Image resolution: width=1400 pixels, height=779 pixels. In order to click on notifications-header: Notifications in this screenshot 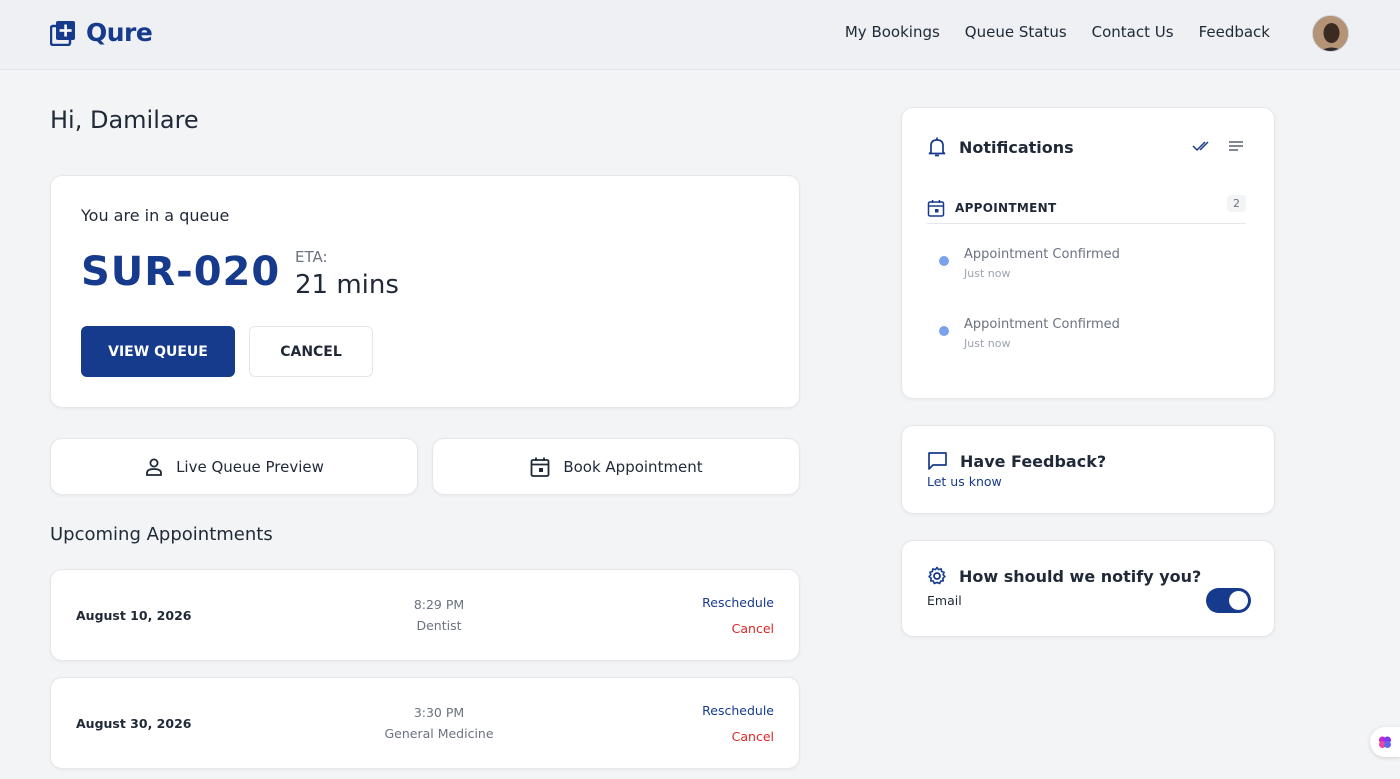, I will do `click(1000, 147)`.